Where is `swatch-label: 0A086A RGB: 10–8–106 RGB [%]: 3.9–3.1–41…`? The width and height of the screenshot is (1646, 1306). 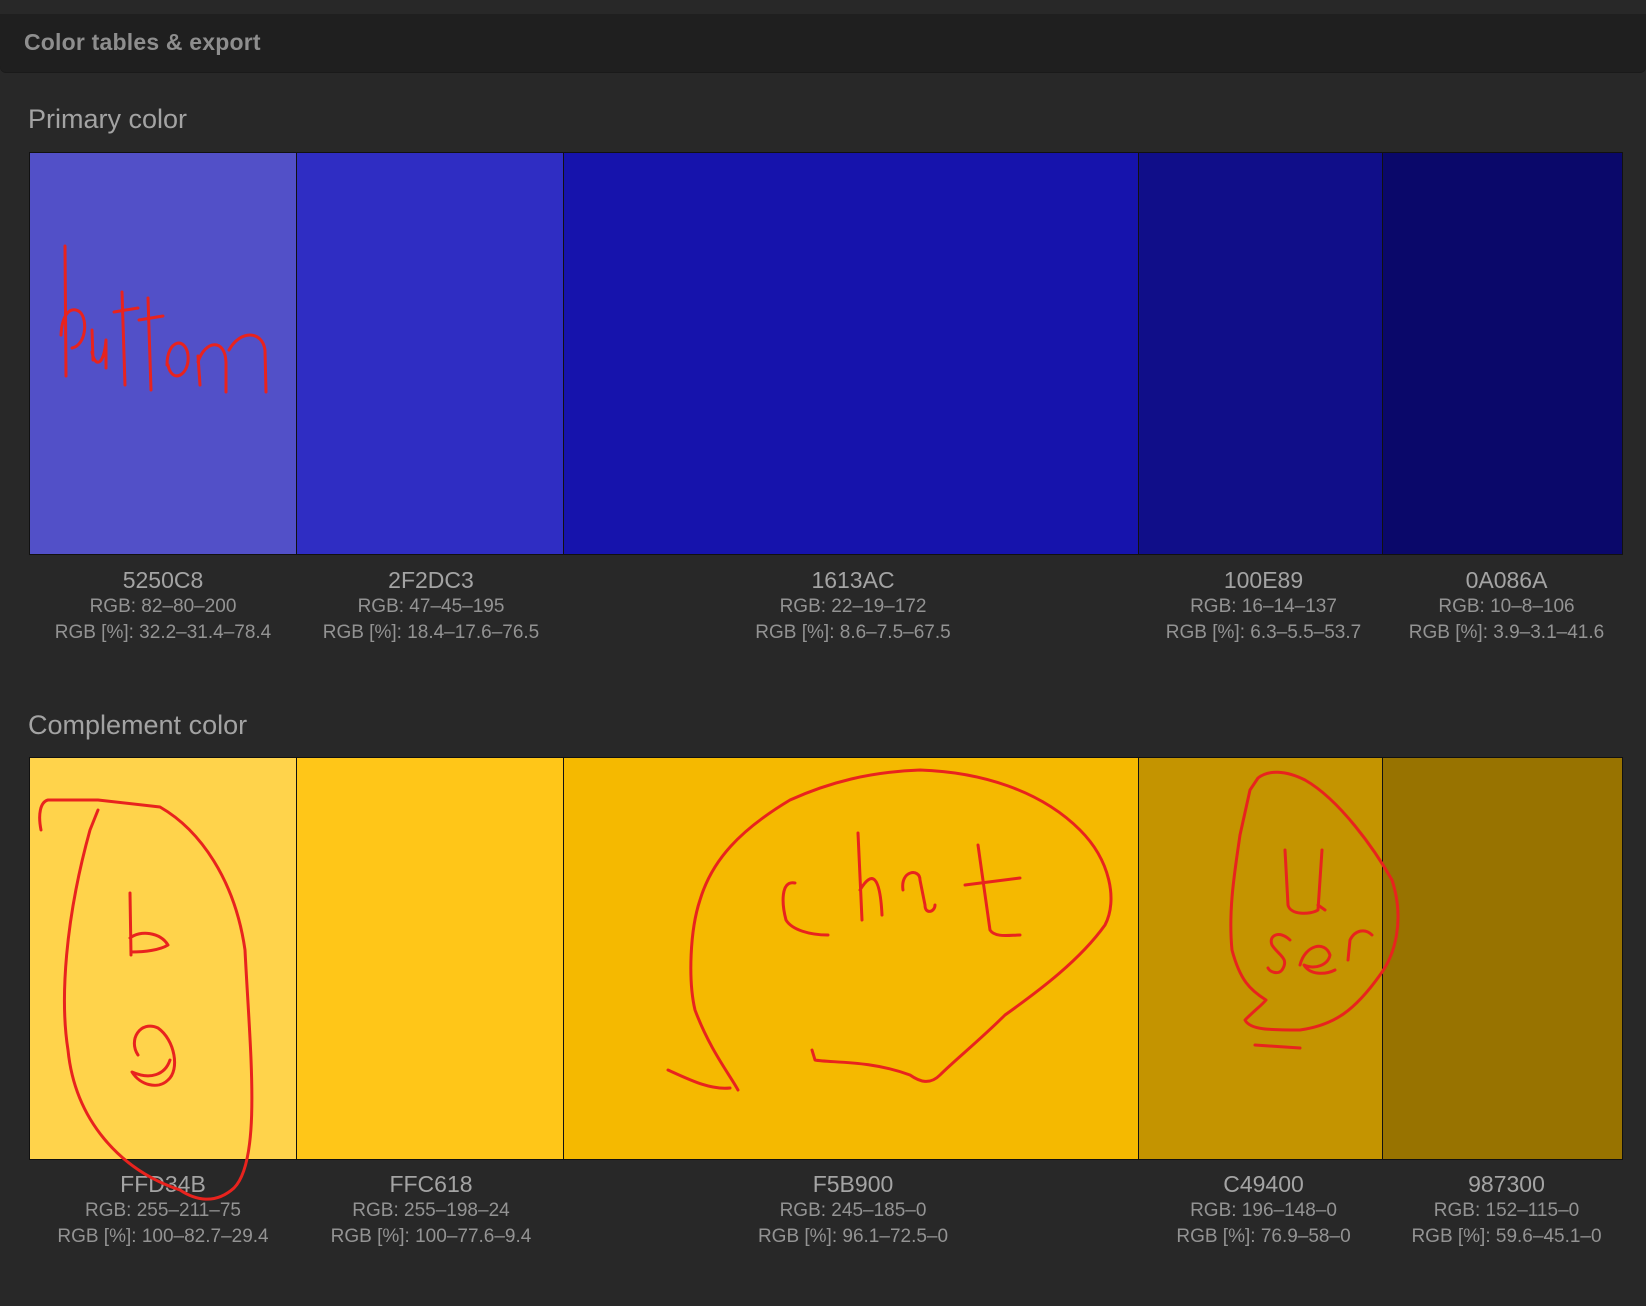 swatch-label: 0A086A RGB: 10–8–106 RGB [%]: 3.9–3.1–41… is located at coordinates (1506, 606).